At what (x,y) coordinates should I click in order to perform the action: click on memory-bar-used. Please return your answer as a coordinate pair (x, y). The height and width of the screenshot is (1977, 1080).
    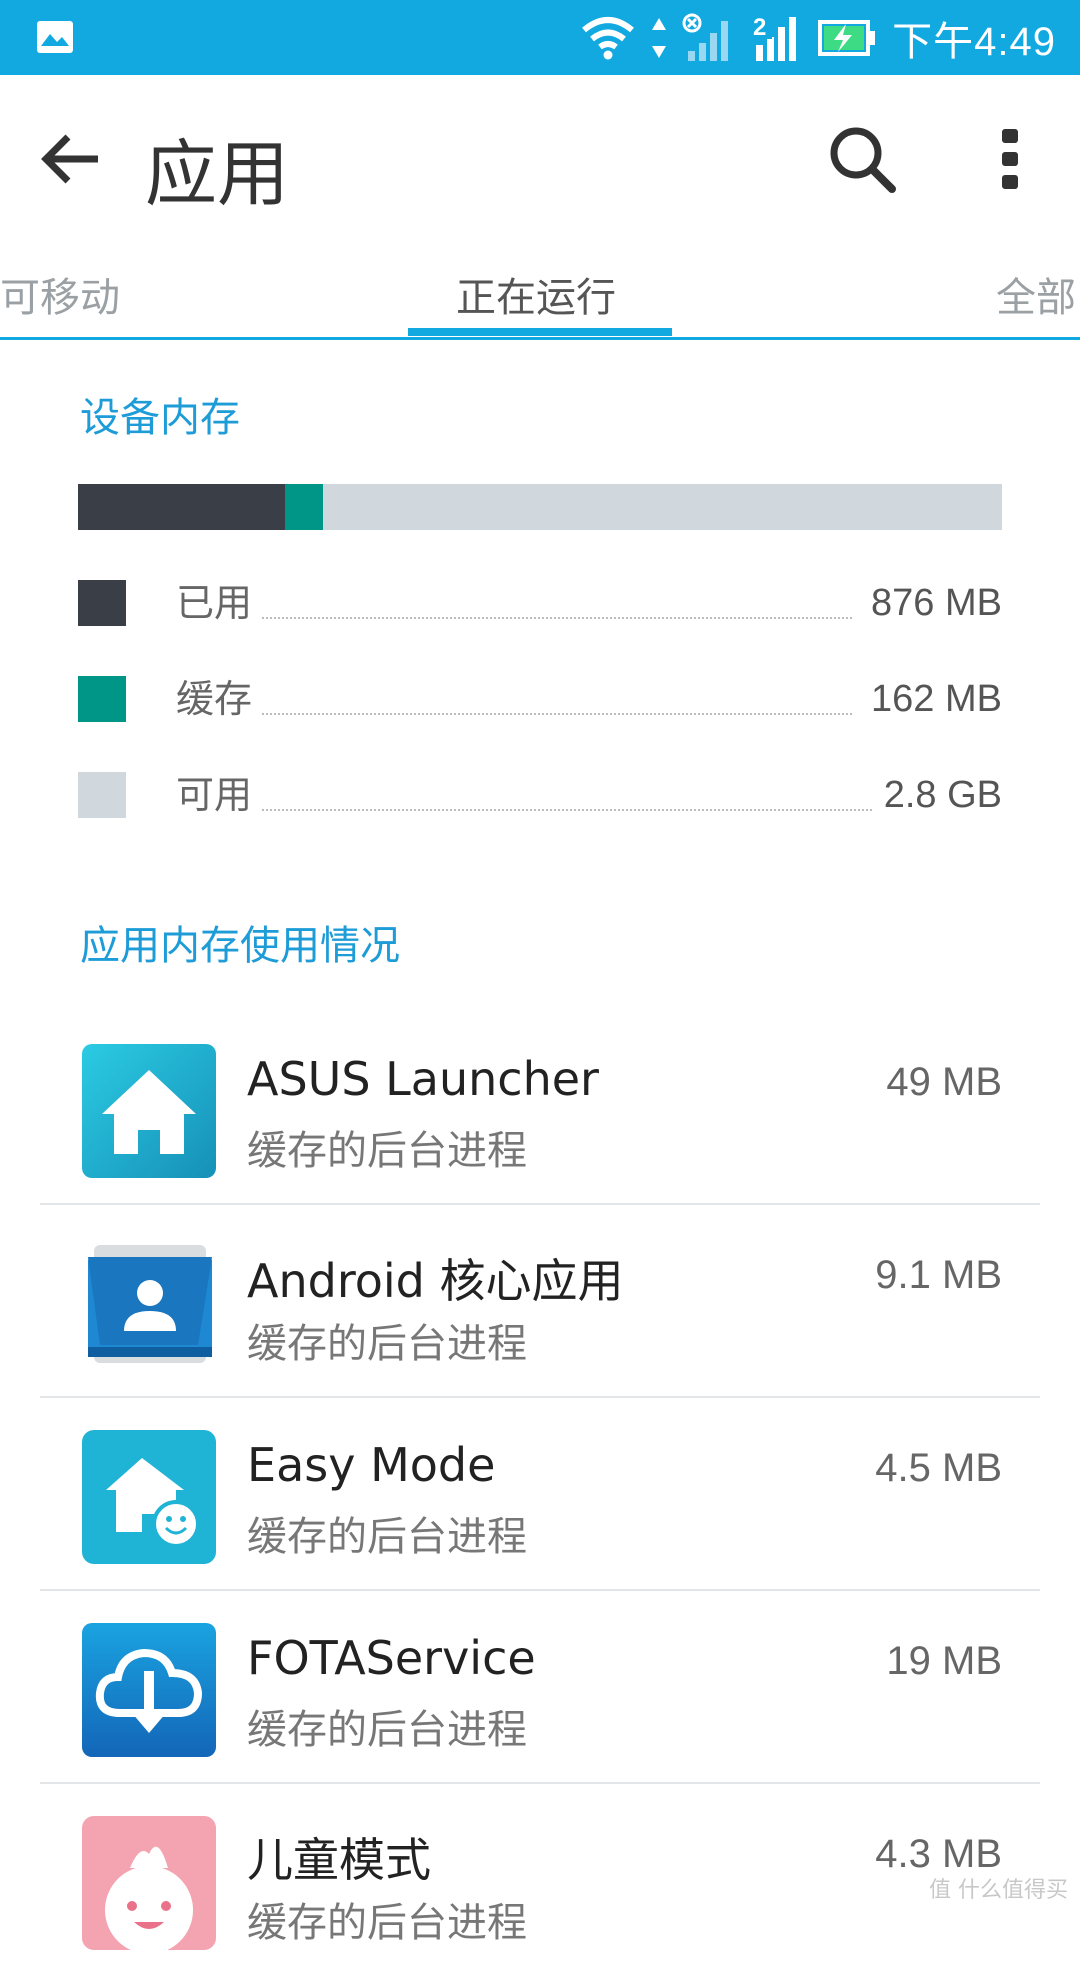
    Looking at the image, I should click on (181, 507).